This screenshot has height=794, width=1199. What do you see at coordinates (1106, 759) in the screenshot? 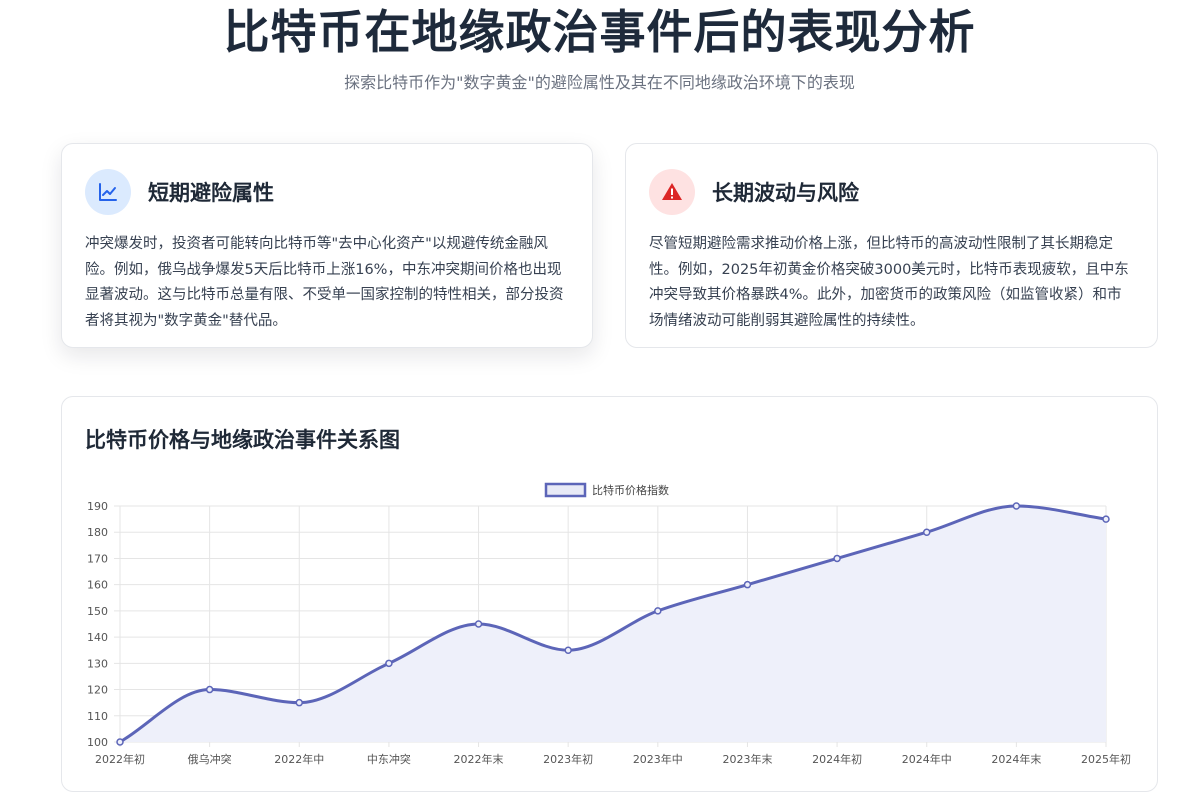
I see `x-tick-label: 2025年初` at bounding box center [1106, 759].